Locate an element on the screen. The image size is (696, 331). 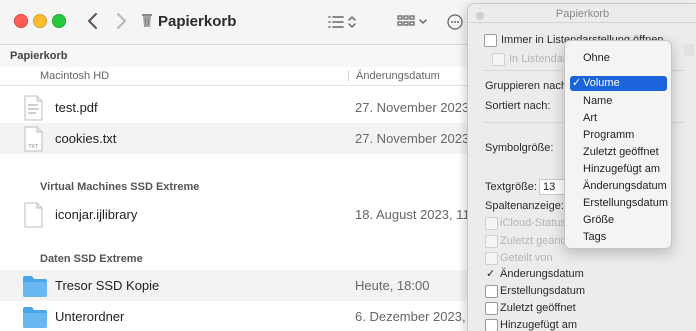
created-date-label: Erstellungsdatum is located at coordinates (542, 291).